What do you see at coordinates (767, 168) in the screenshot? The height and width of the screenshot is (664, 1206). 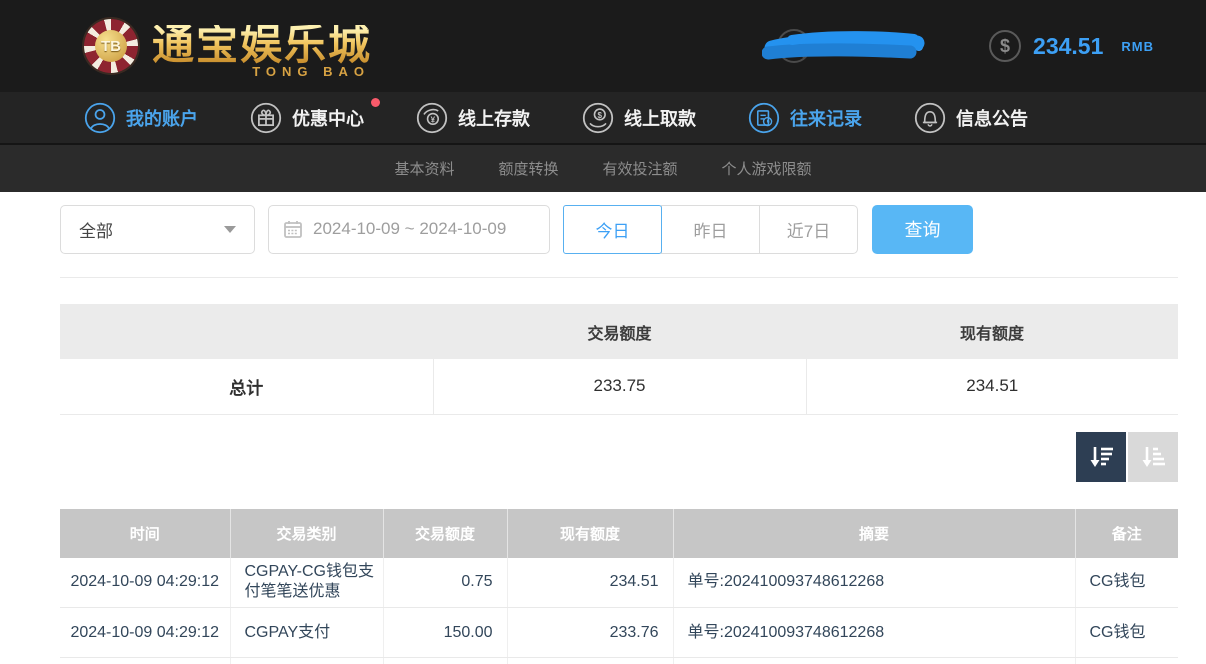 I see `subnav-game-limits: 个人游戏限额` at bounding box center [767, 168].